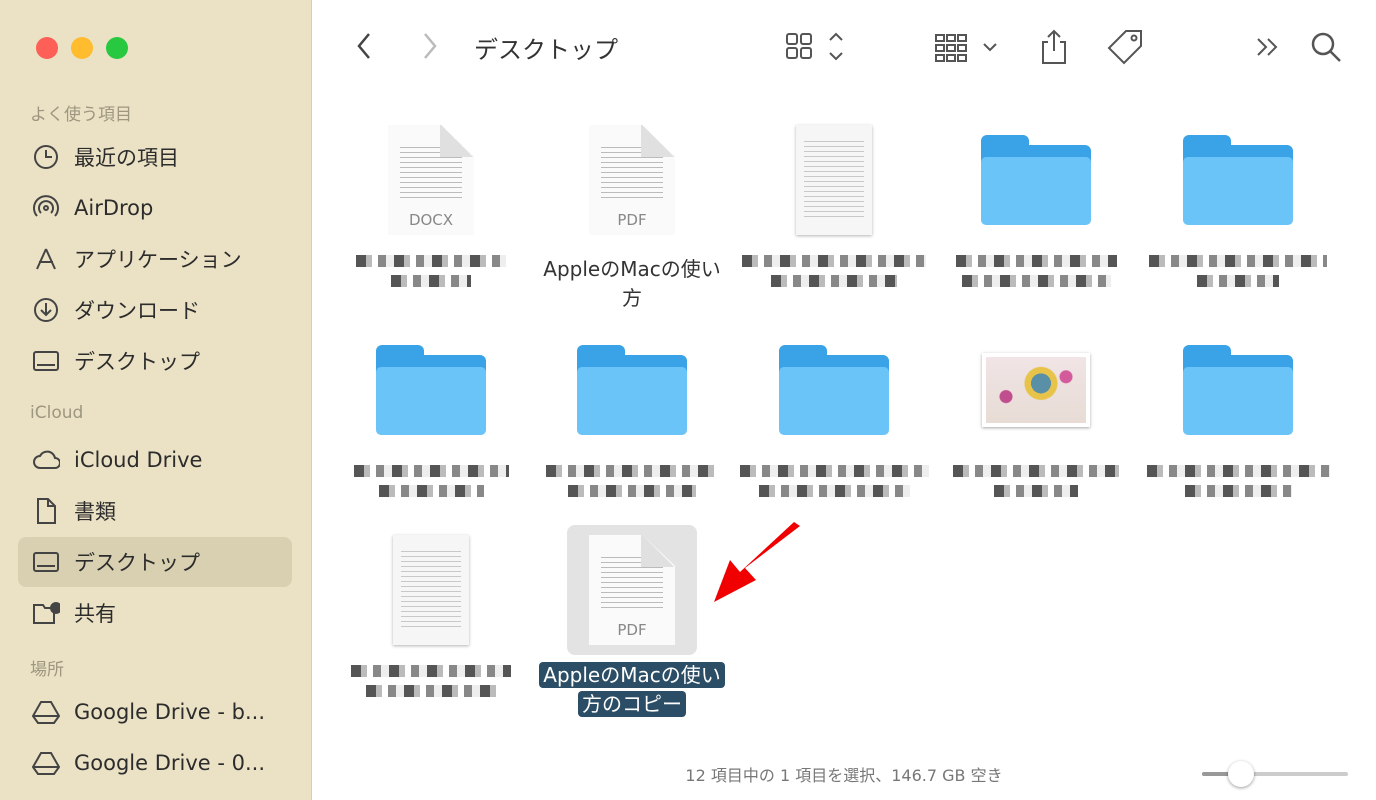 The image size is (1376, 800). Describe the element at coordinates (137, 311) in the screenshot. I see `sidebar-item-label: ダウンロード` at that location.